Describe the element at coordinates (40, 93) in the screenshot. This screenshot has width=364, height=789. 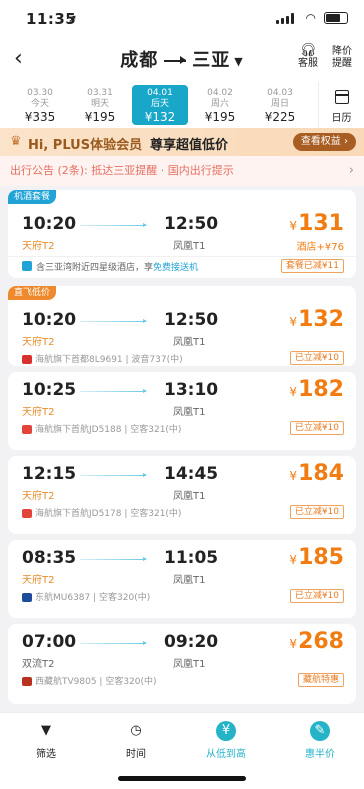
I see `date-tab-date: 03.30` at that location.